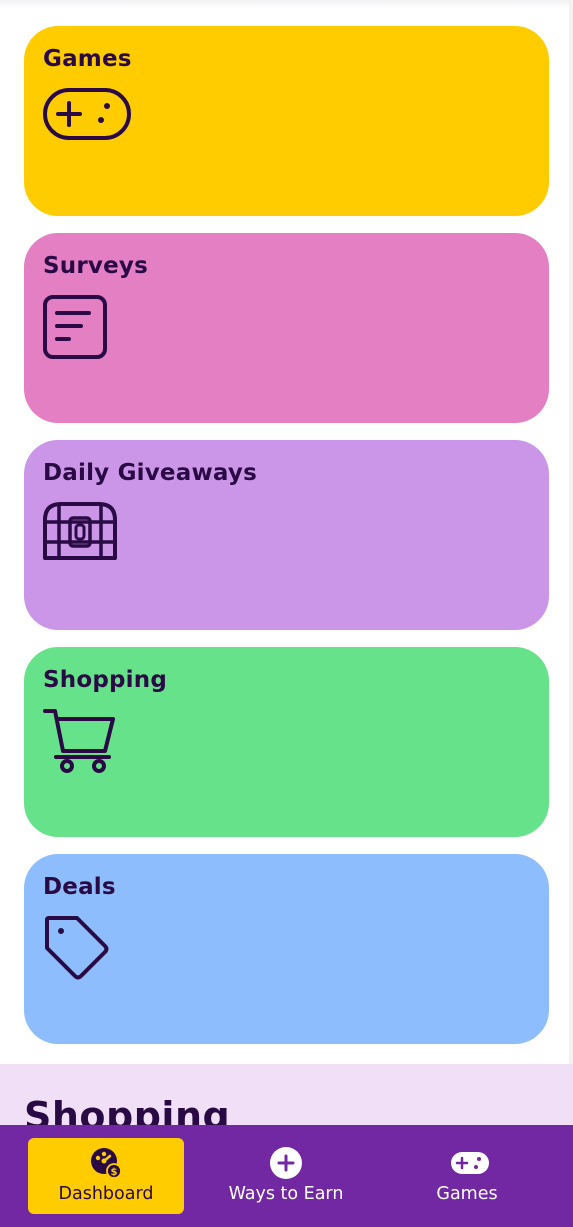 The image size is (573, 1227). I want to click on scrollbar, so click(571, 613).